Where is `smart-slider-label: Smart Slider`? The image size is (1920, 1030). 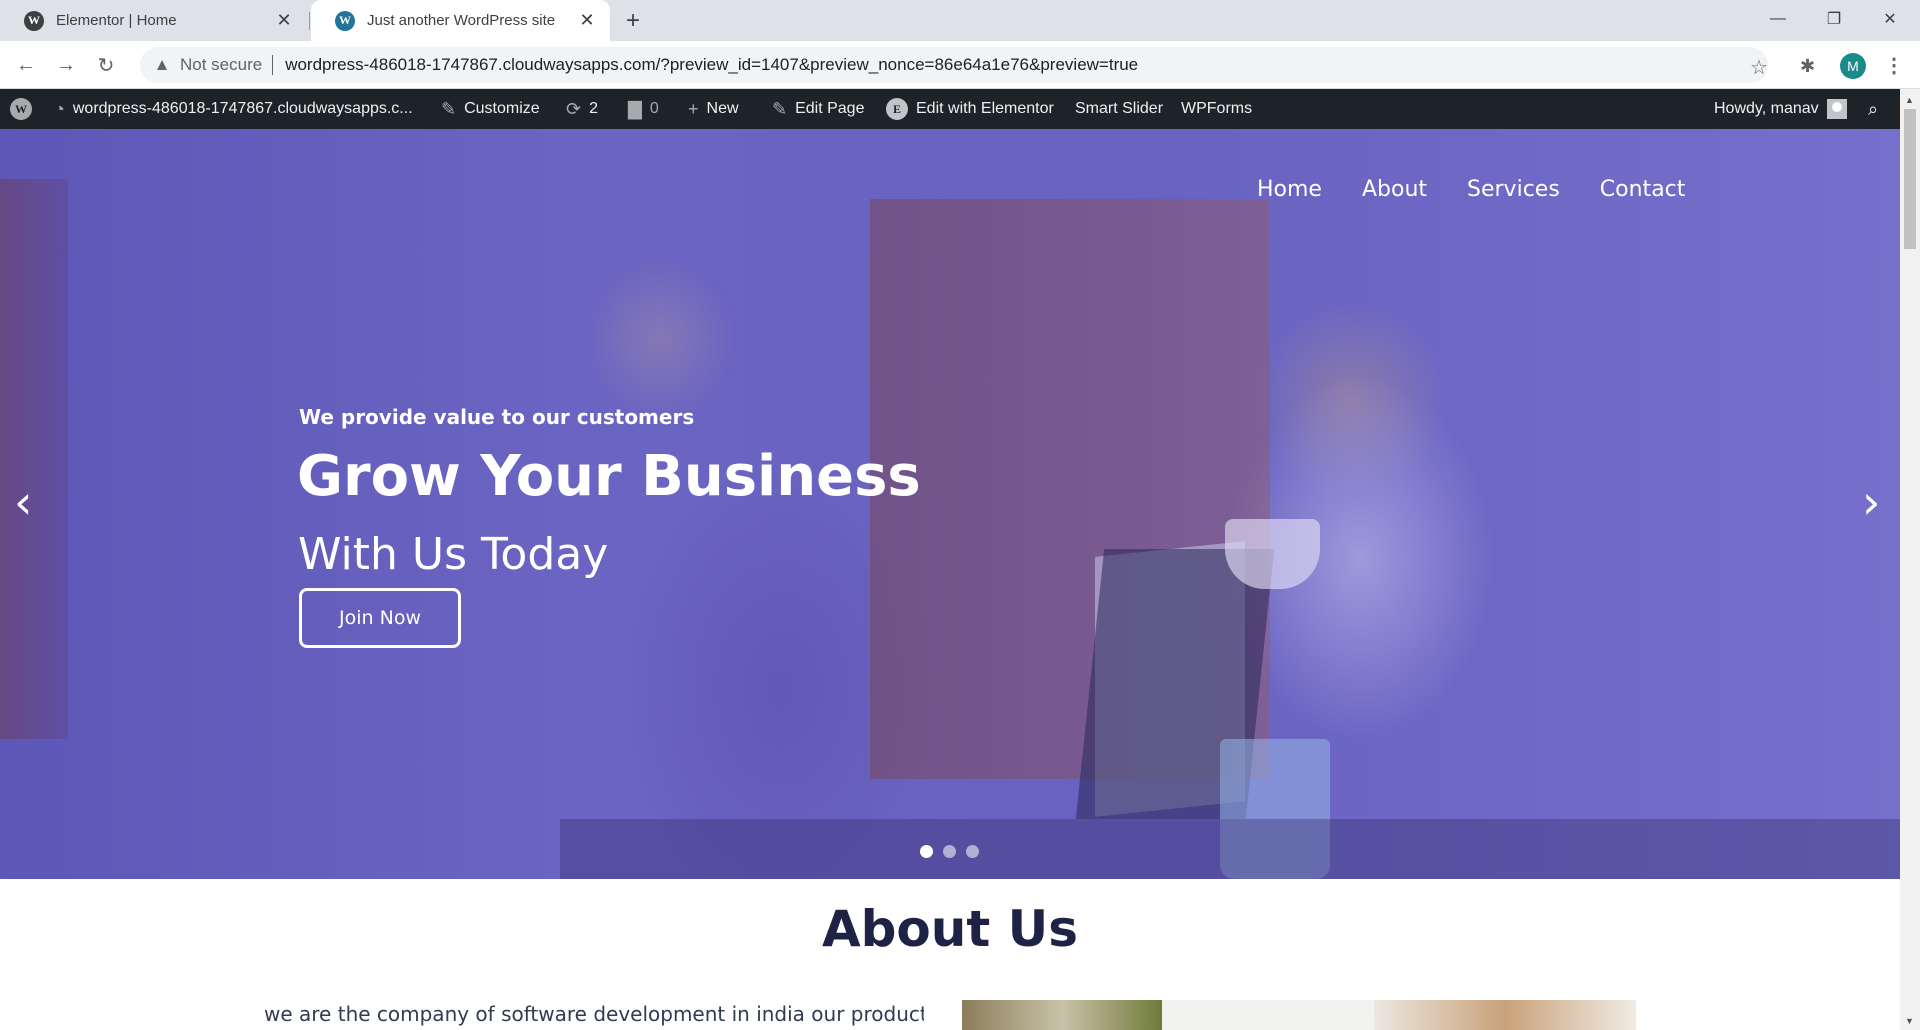 smart-slider-label: Smart Slider is located at coordinates (1119, 108).